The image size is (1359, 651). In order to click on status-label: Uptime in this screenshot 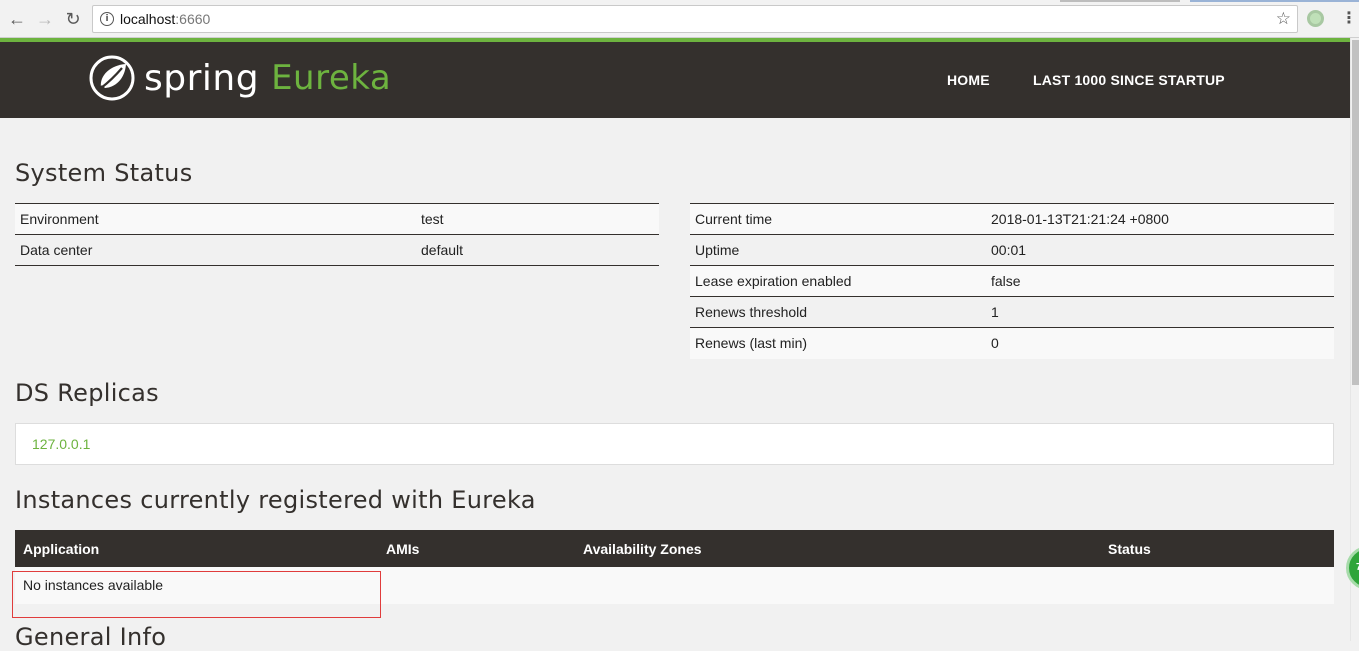, I will do `click(838, 250)`.